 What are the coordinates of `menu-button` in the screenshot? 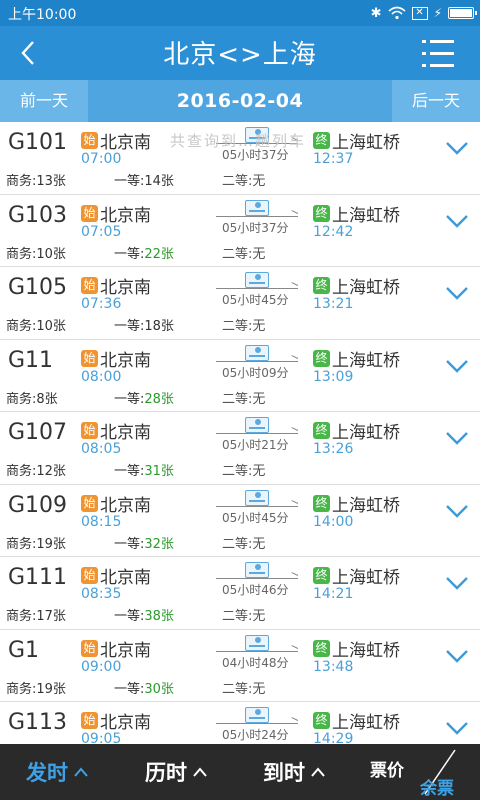 It's located at (438, 54).